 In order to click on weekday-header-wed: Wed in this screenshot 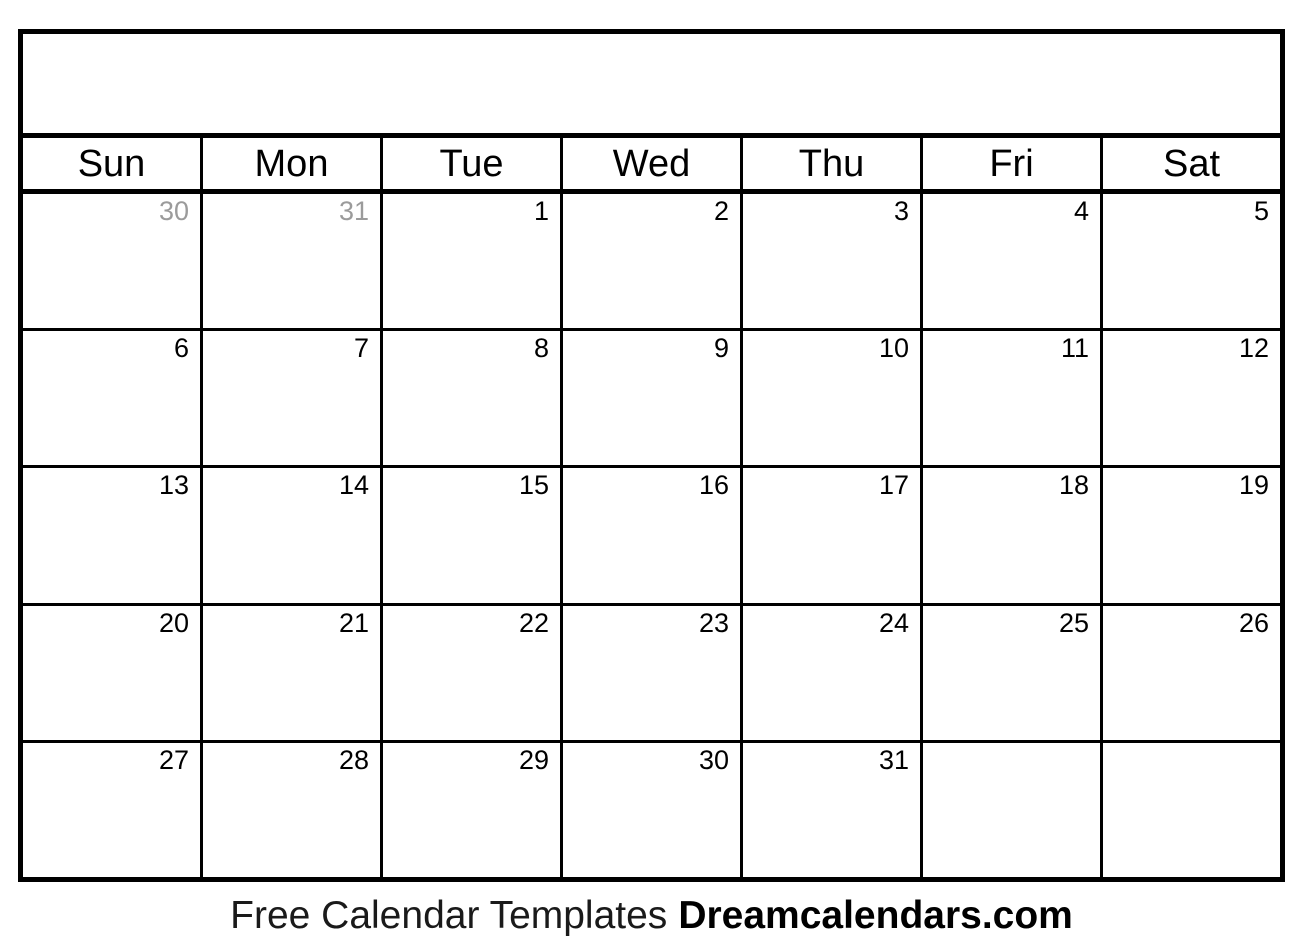, I will do `click(653, 163)`.